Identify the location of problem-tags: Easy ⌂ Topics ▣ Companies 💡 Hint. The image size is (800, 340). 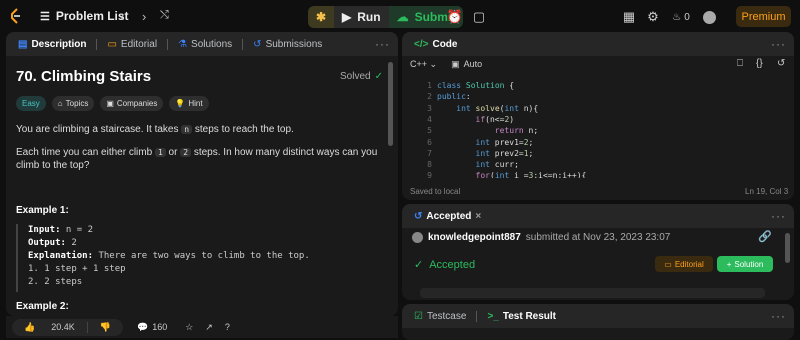
(112, 103).